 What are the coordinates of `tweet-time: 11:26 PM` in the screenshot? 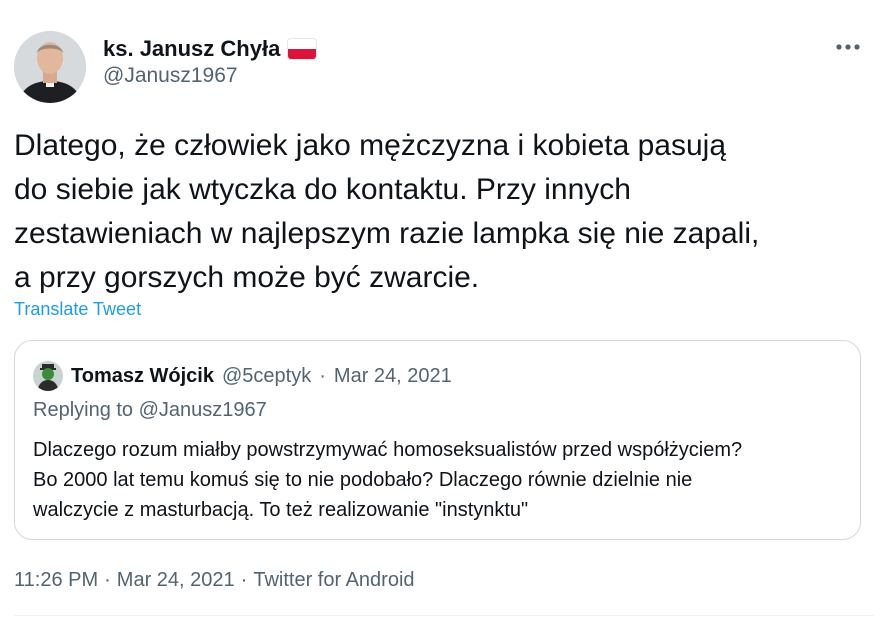 It's located at (56, 580).